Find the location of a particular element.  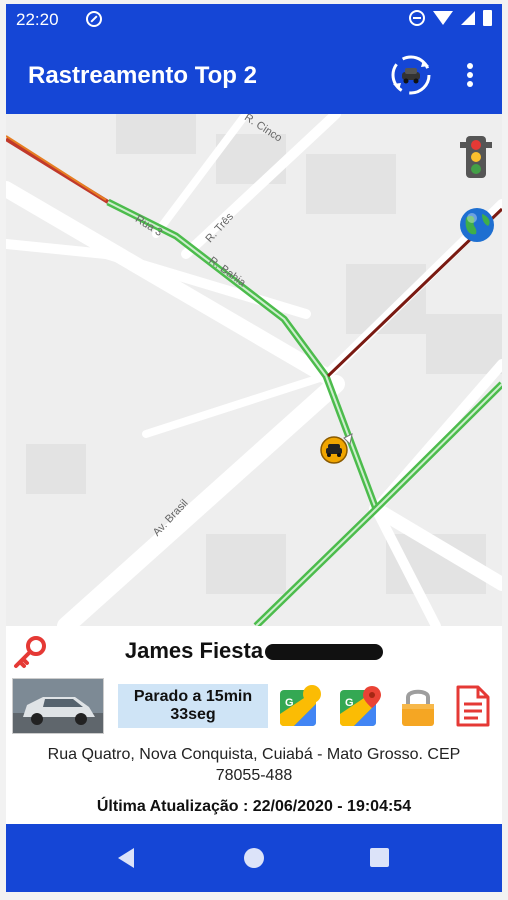

stopped-line-1: Parado a 15min is located at coordinates (193, 696).